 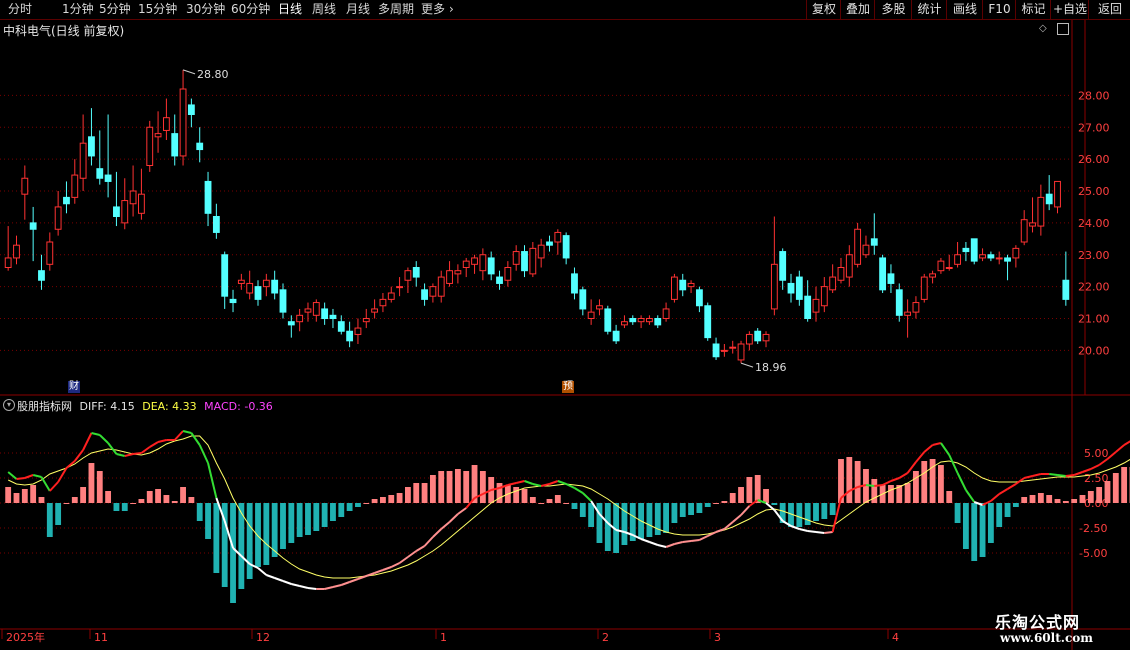 I want to click on toolbar-button-3: 统计, so click(x=929, y=9).